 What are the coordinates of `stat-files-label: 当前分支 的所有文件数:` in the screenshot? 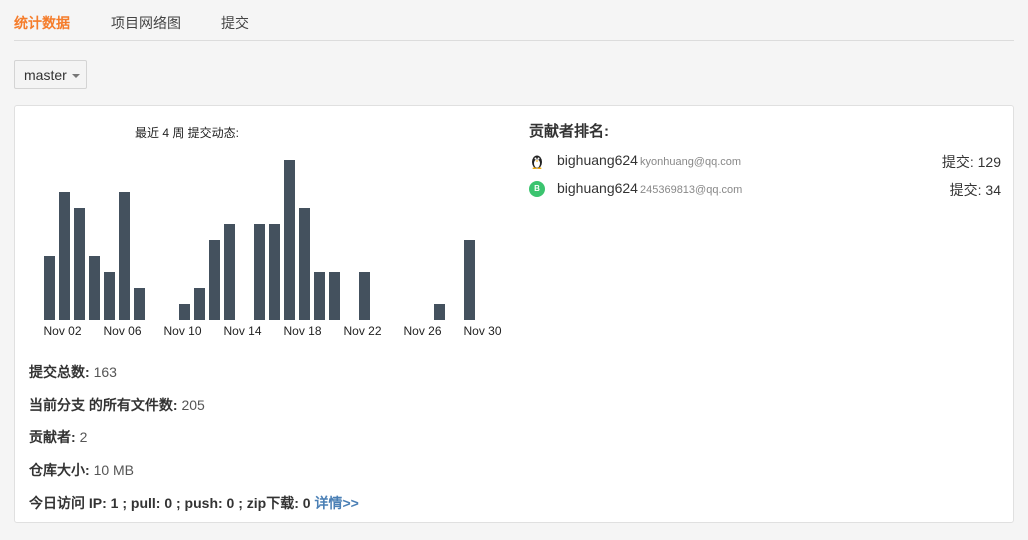 It's located at (103, 405).